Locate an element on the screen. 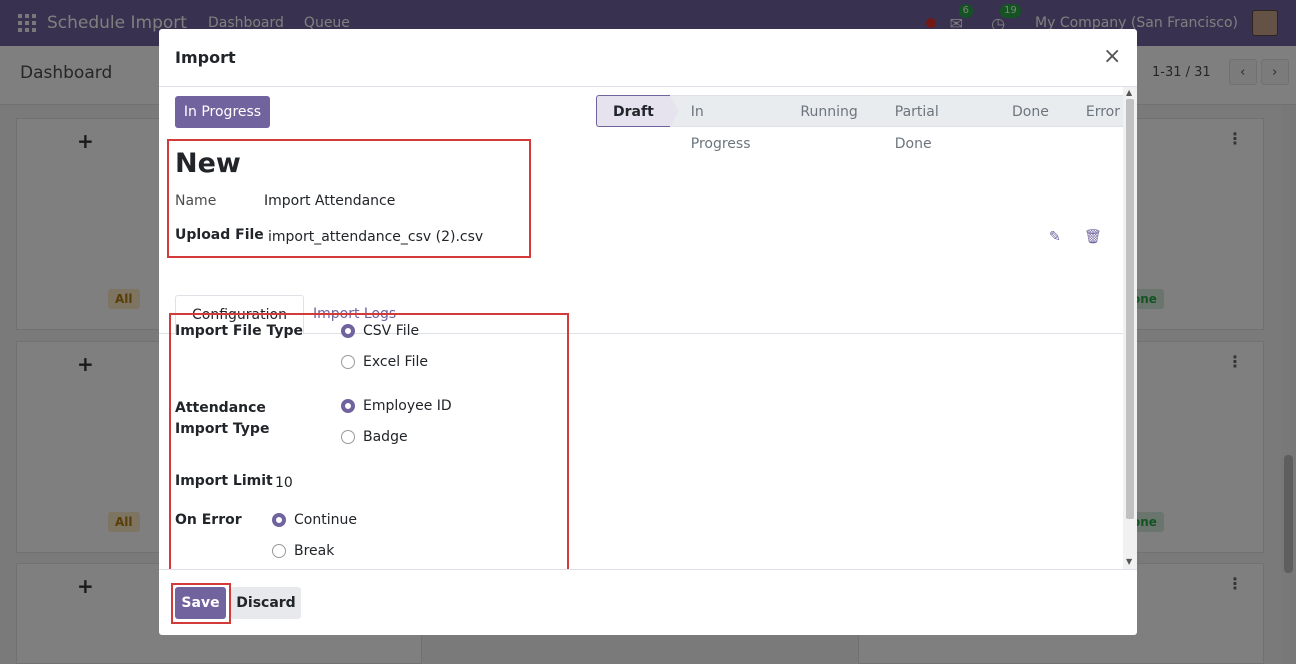 This screenshot has width=1296, height=664. dialog-scrollbar-thumb is located at coordinates (1130, 309).